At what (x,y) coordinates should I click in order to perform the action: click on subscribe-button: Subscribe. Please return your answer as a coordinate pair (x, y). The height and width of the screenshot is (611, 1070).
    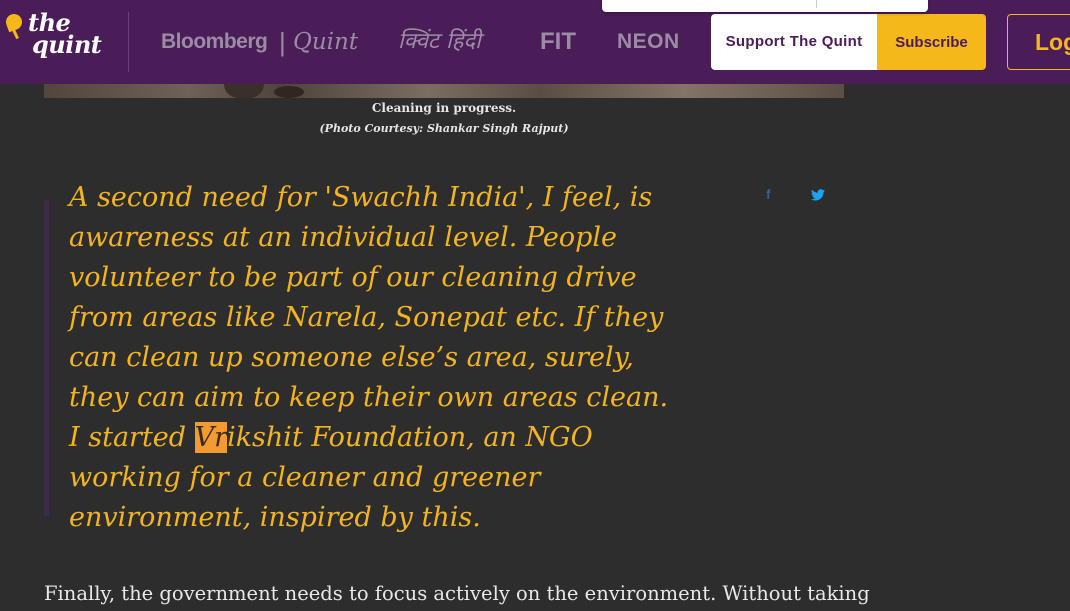
    Looking at the image, I should click on (931, 42).